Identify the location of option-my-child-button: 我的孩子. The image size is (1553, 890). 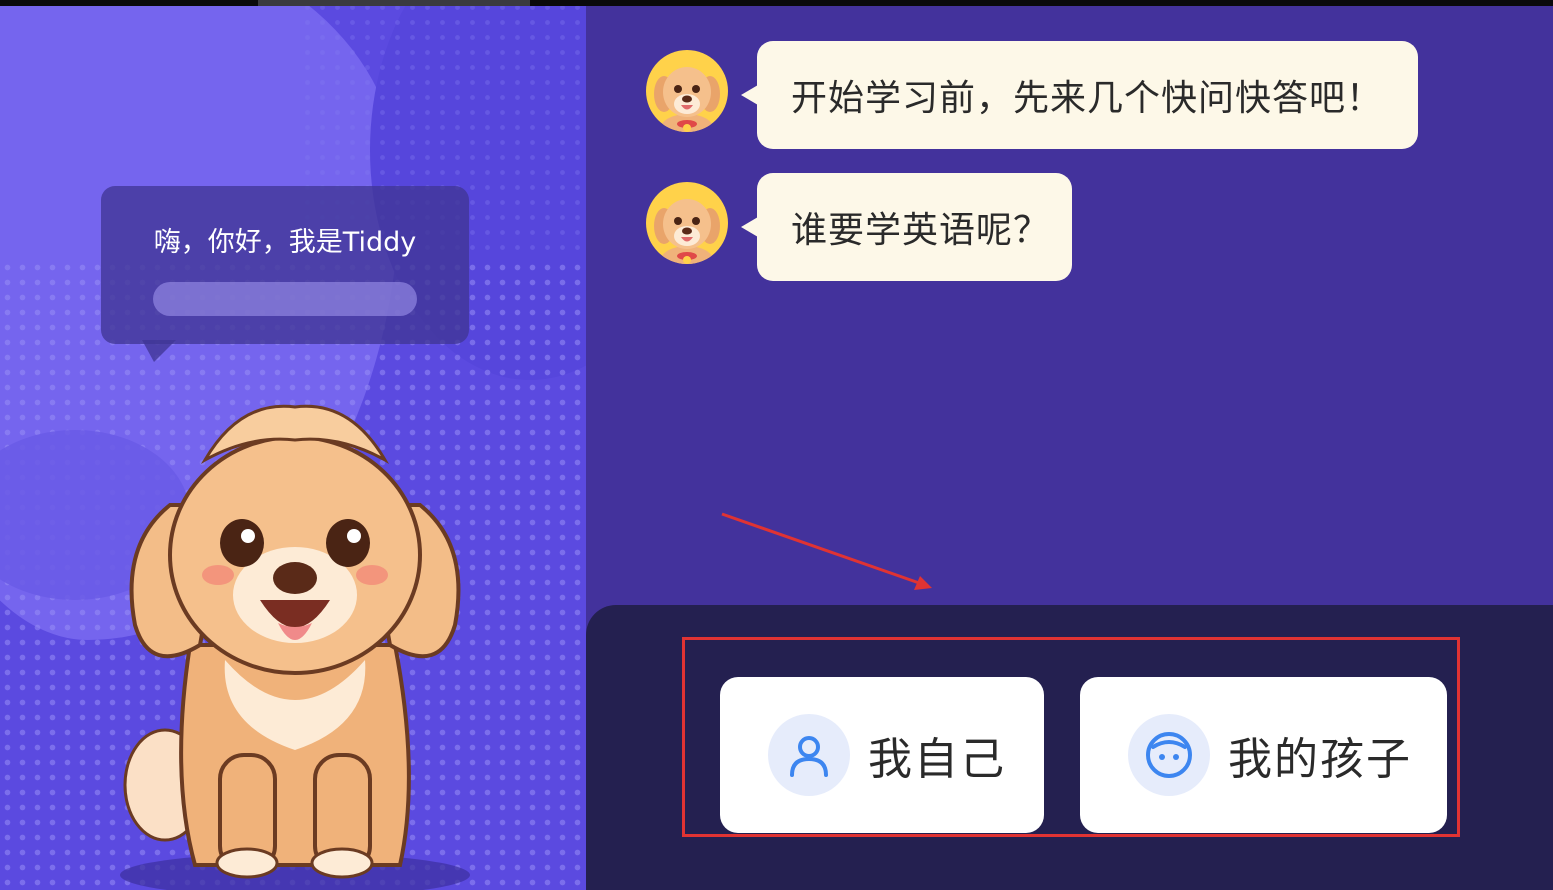
(1263, 755).